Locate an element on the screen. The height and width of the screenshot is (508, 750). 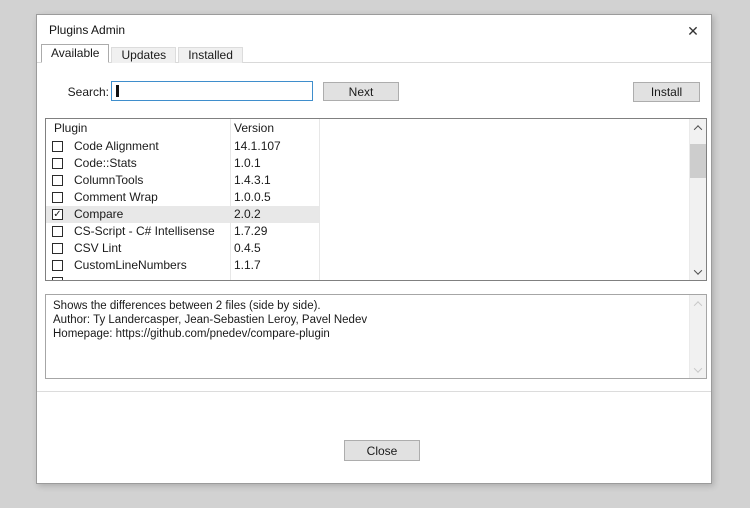
plugin-checkbox: ✓ is located at coordinates (57, 214).